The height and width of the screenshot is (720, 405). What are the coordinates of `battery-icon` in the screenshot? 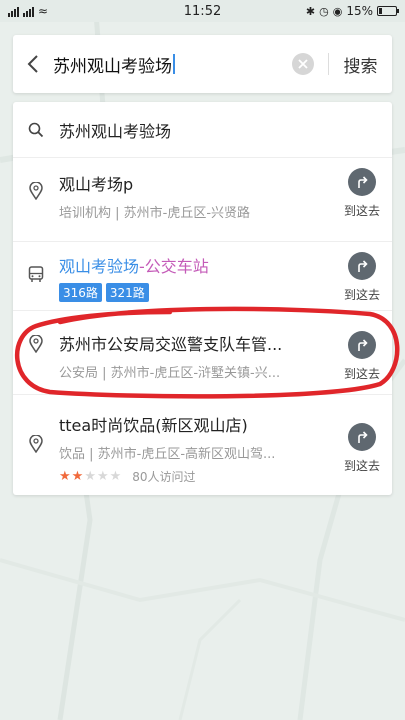 It's located at (388, 11).